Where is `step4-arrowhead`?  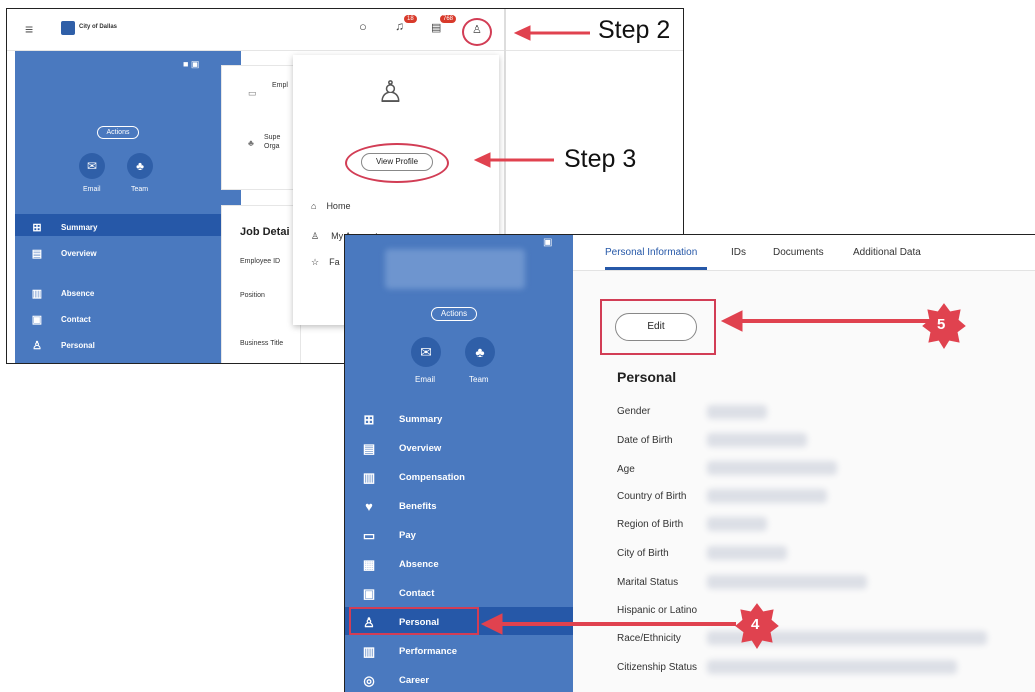 step4-arrowhead is located at coordinates (491, 624).